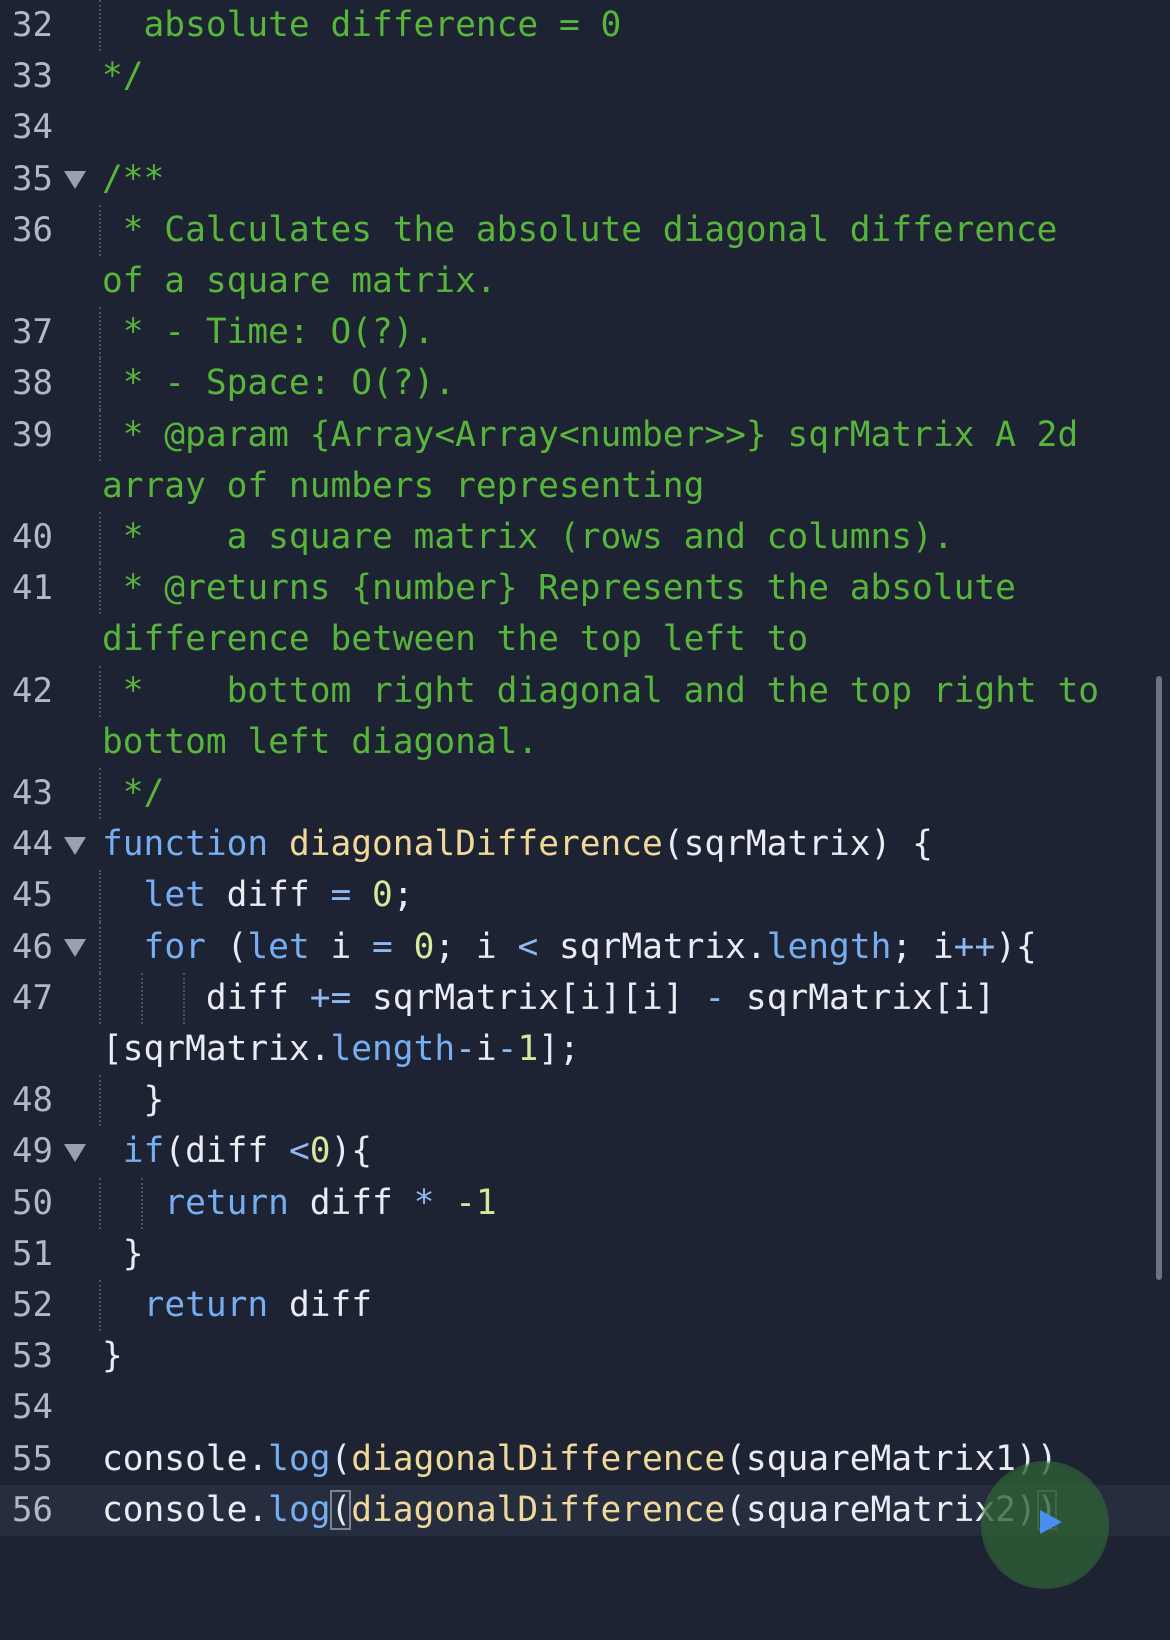  What do you see at coordinates (32, 537) in the screenshot?
I see `line-number: 40` at bounding box center [32, 537].